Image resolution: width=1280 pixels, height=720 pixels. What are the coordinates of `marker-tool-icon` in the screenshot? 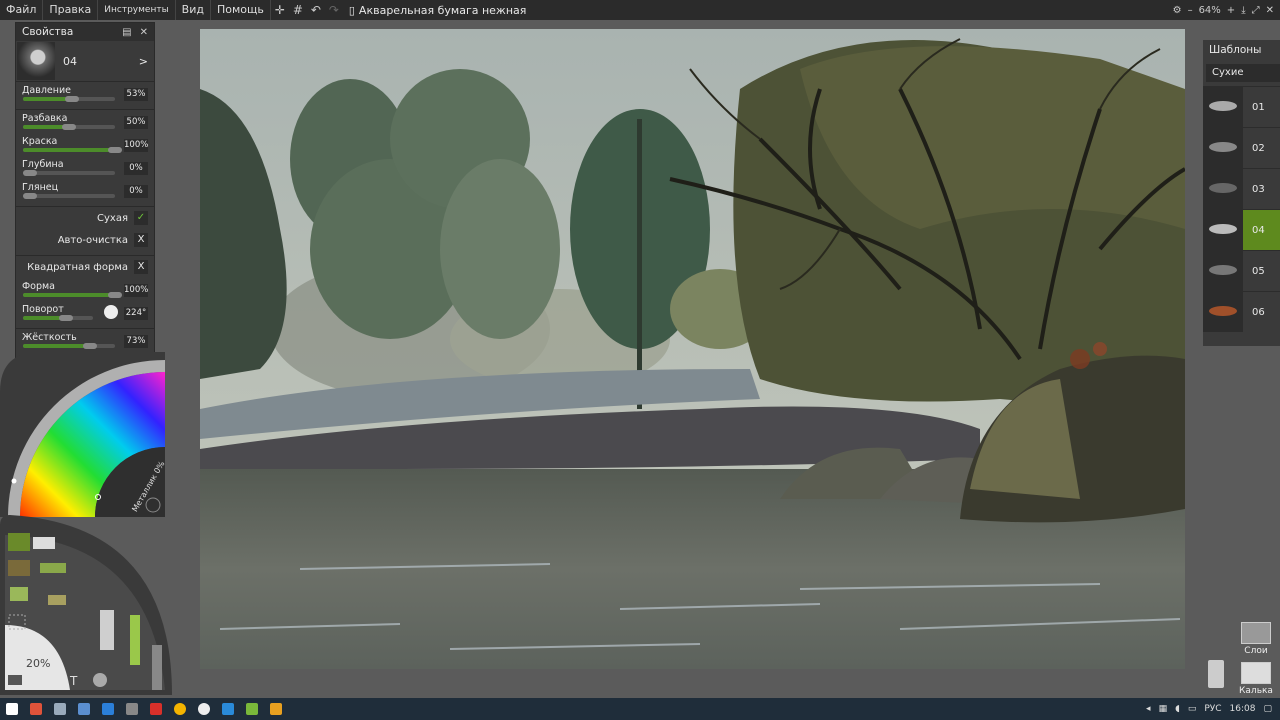 It's located at (107, 630).